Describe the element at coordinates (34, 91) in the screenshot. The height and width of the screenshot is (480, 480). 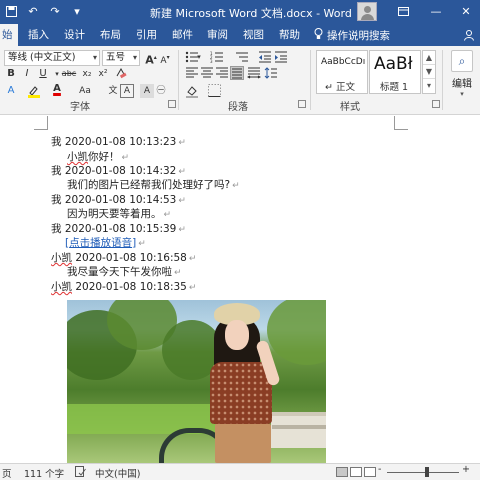
I see `highlight-icon` at that location.